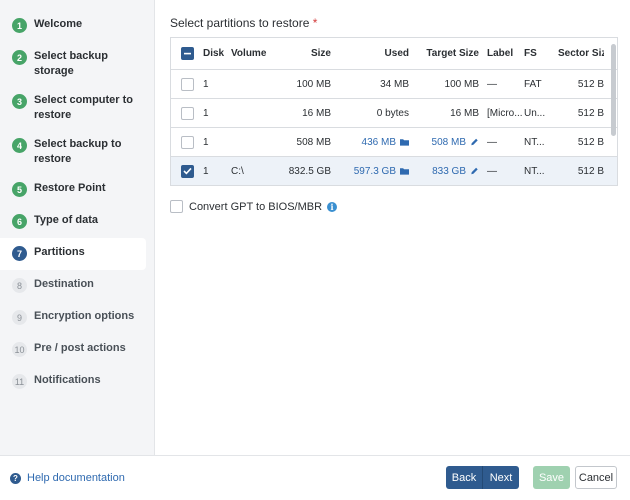 The height and width of the screenshot is (500, 630). Describe the element at coordinates (374, 171) in the screenshot. I see `used-value: 597.3 GB` at that location.